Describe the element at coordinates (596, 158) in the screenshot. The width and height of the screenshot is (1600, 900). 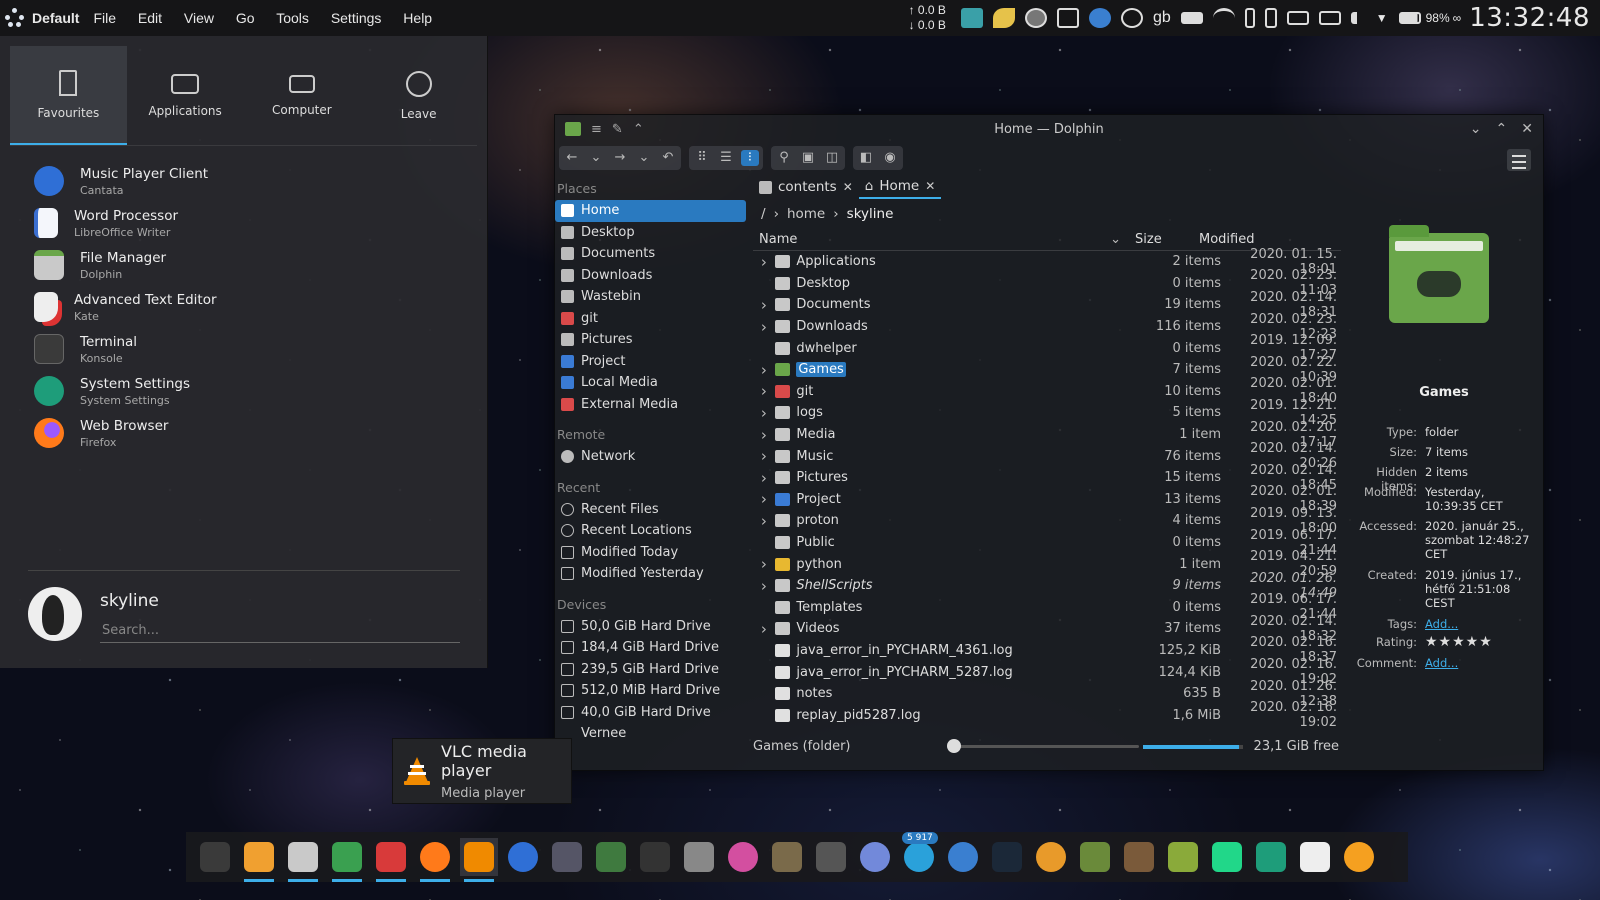
I see `back-history-icon: ⌄` at that location.